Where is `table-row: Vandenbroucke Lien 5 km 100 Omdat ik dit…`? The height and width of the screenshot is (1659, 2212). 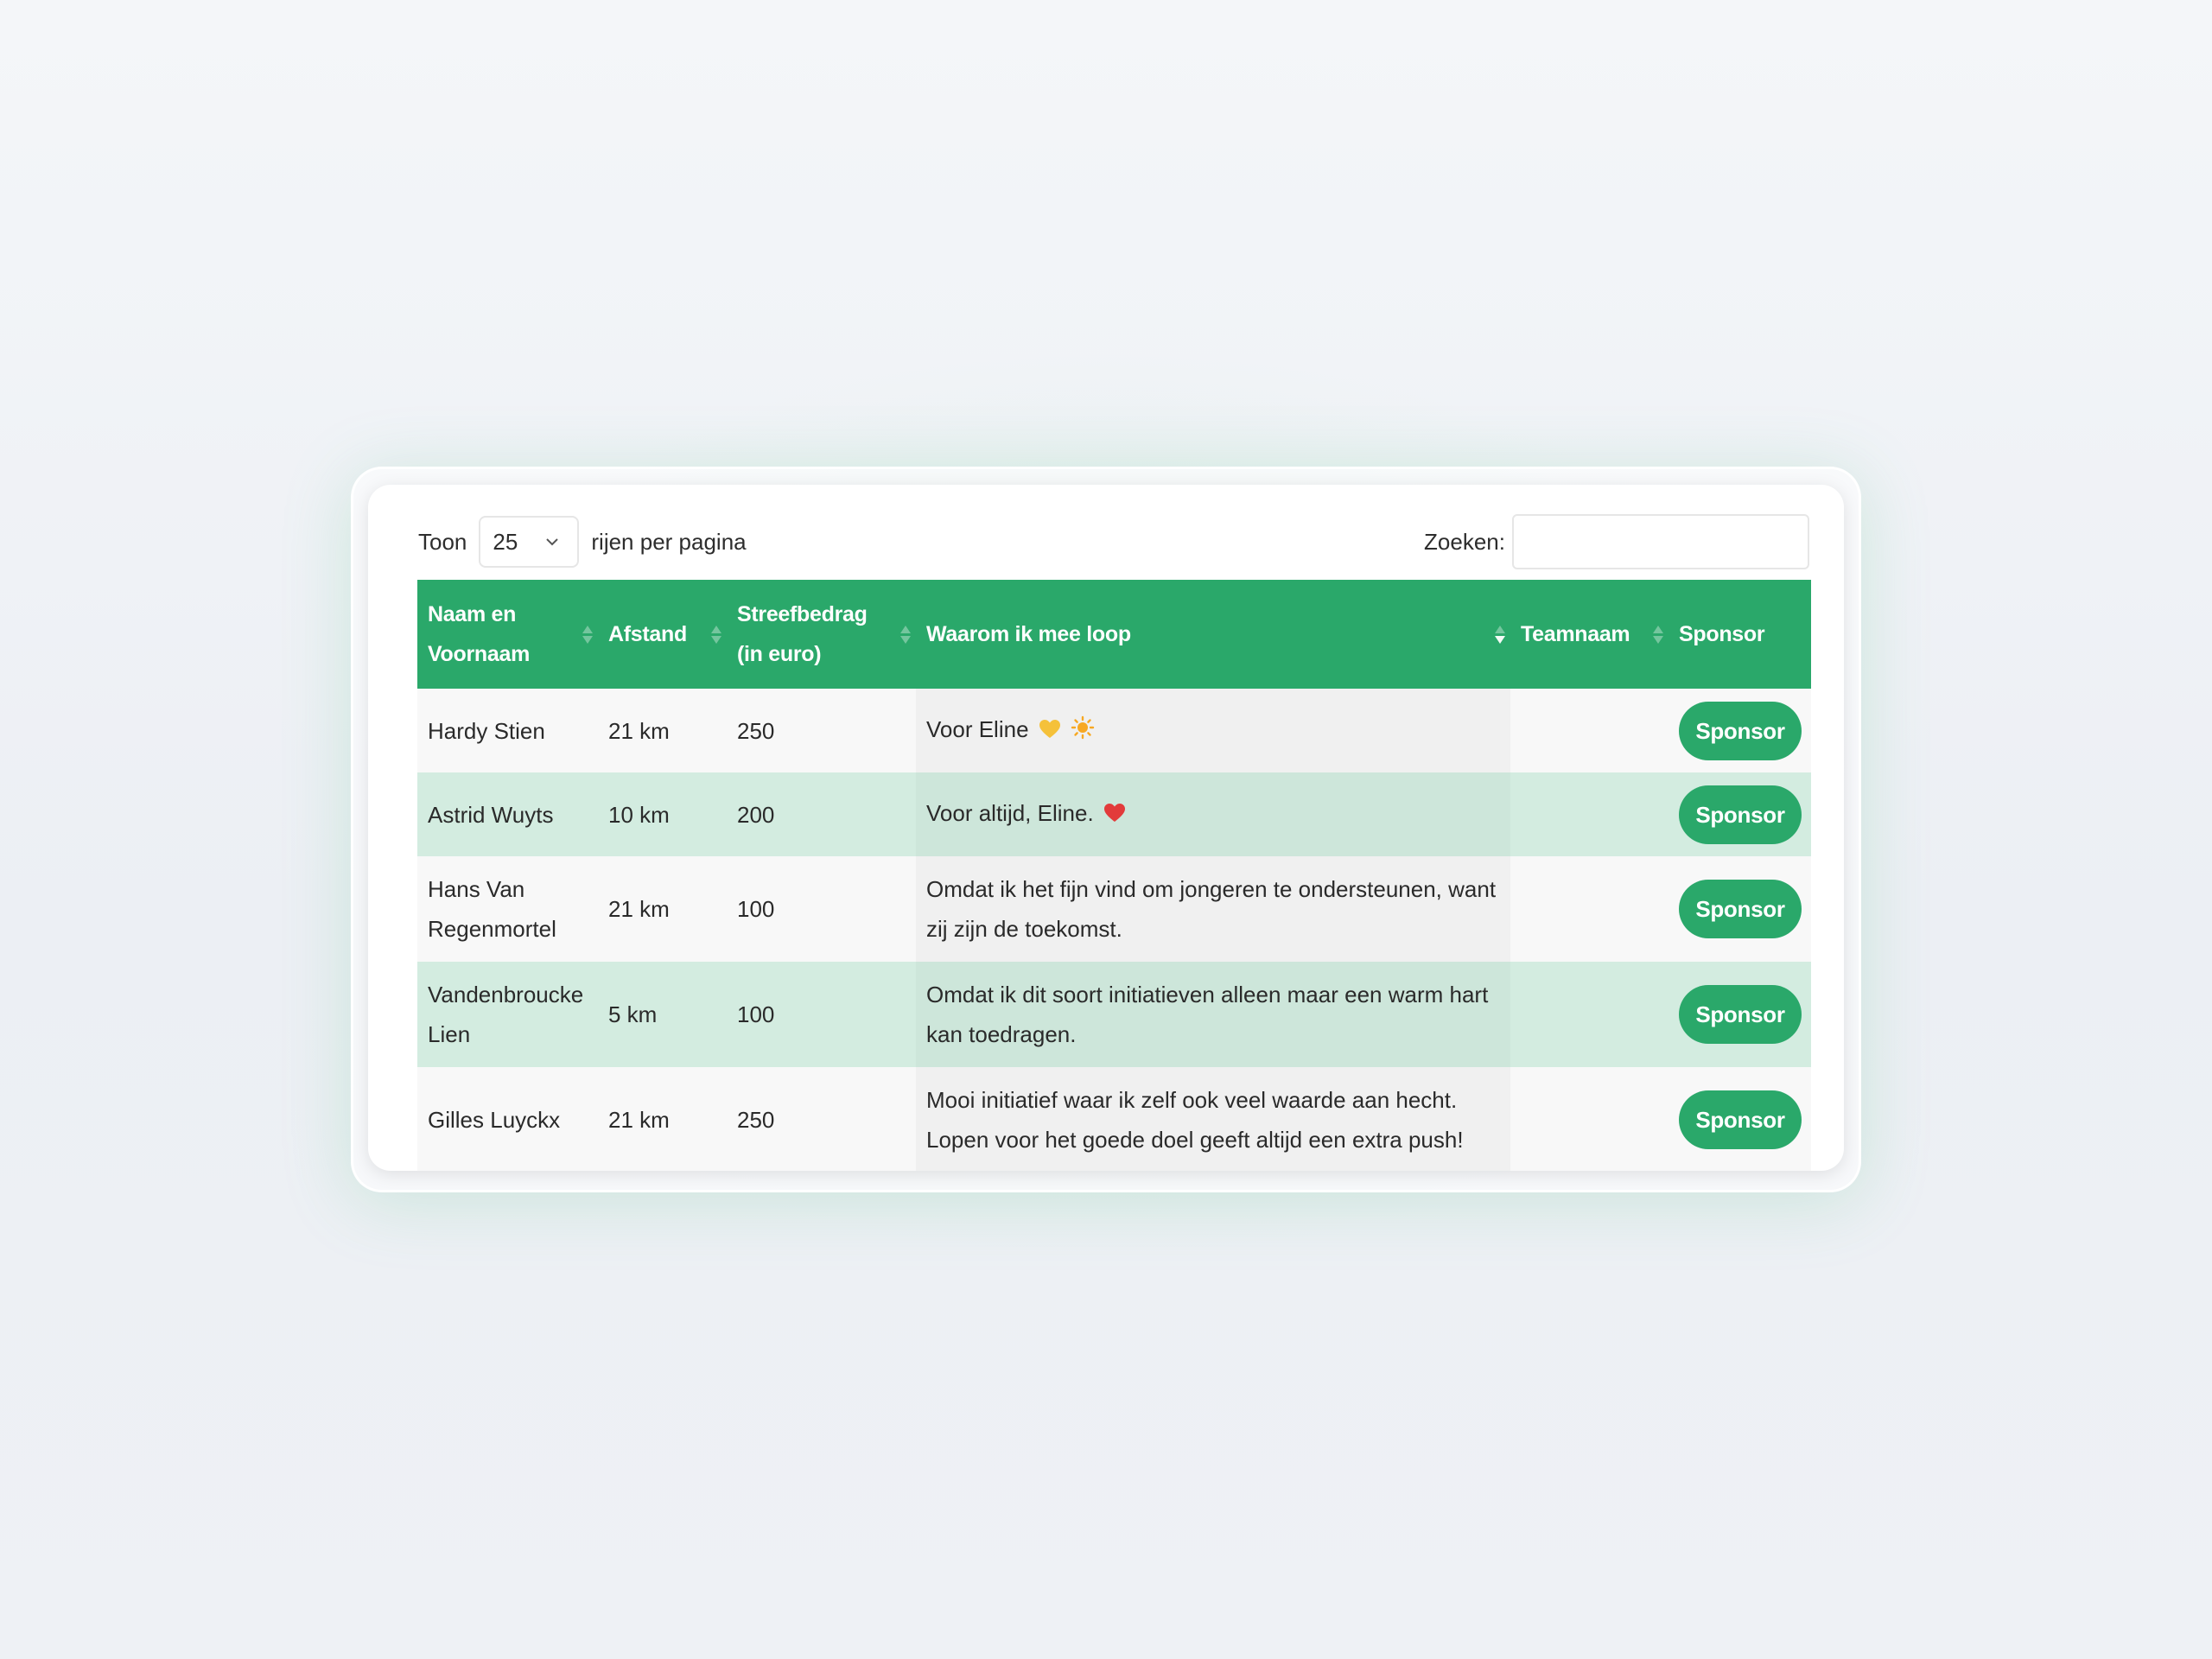 table-row: Vandenbroucke Lien 5 km 100 Omdat ik dit… is located at coordinates (1114, 1014).